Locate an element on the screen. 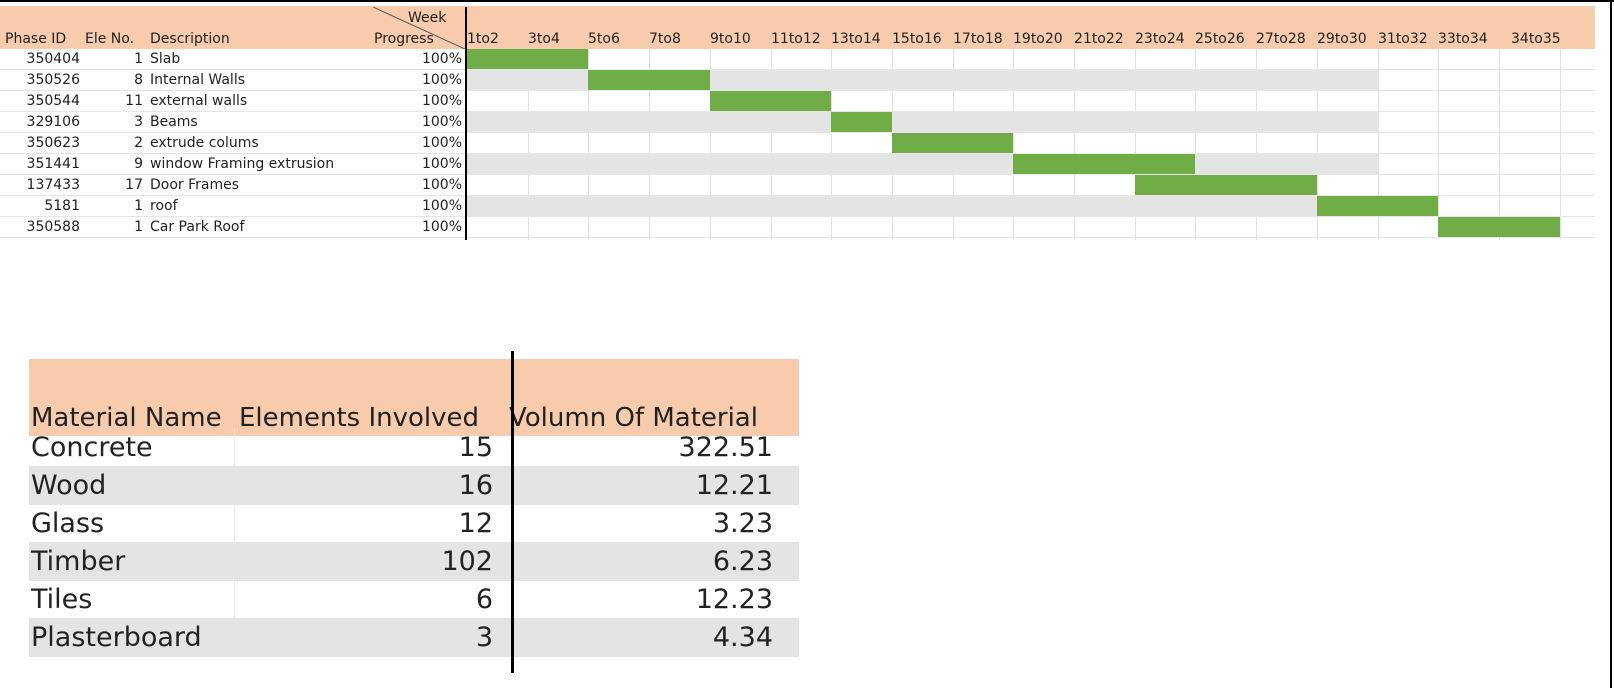 The height and width of the screenshot is (688, 1614). elements-involved-cell: 15 is located at coordinates (475, 447).